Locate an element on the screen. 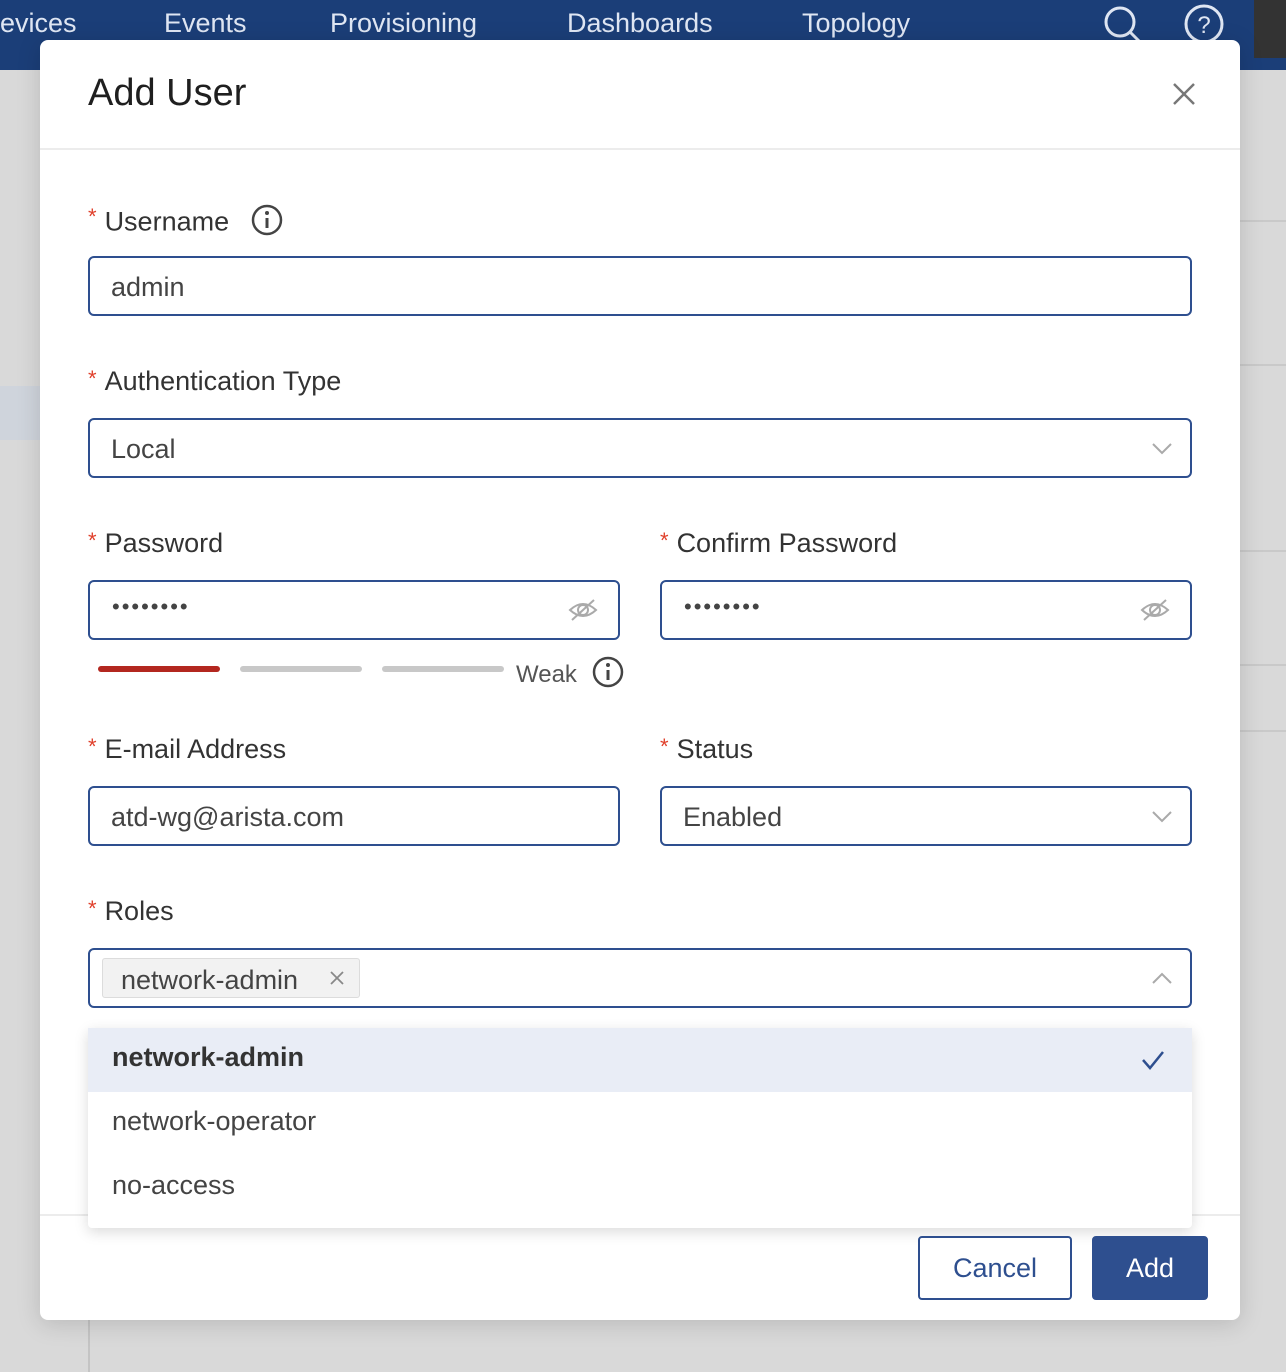 The image size is (1286, 1372). auth-type-select: Local is located at coordinates (640, 448).